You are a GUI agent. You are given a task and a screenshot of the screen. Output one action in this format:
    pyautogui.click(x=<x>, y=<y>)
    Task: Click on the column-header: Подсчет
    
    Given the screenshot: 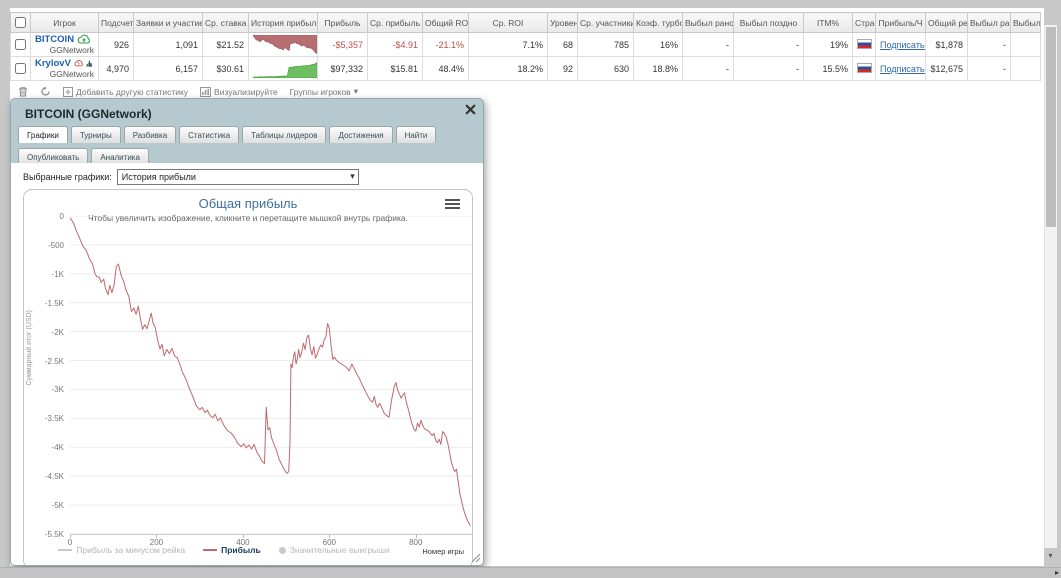 What is the action you would take?
    pyautogui.click(x=116, y=22)
    